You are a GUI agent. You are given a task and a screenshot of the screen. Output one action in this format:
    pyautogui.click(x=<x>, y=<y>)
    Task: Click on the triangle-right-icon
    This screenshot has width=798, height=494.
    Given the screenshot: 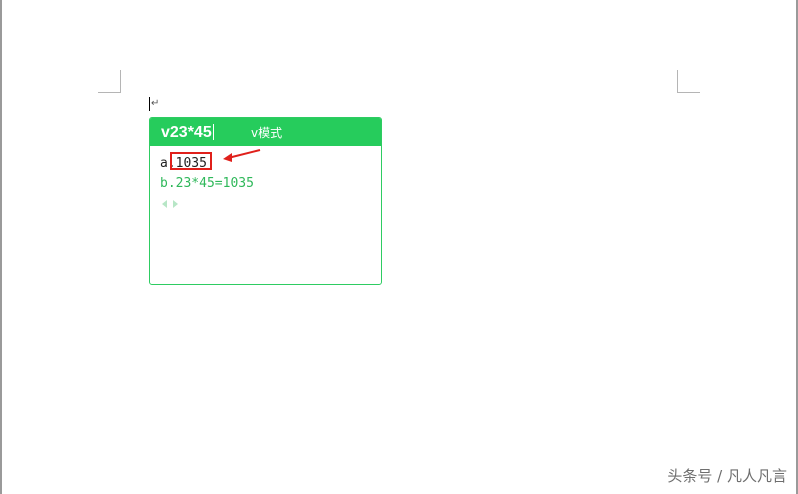 What is the action you would take?
    pyautogui.click(x=175, y=204)
    